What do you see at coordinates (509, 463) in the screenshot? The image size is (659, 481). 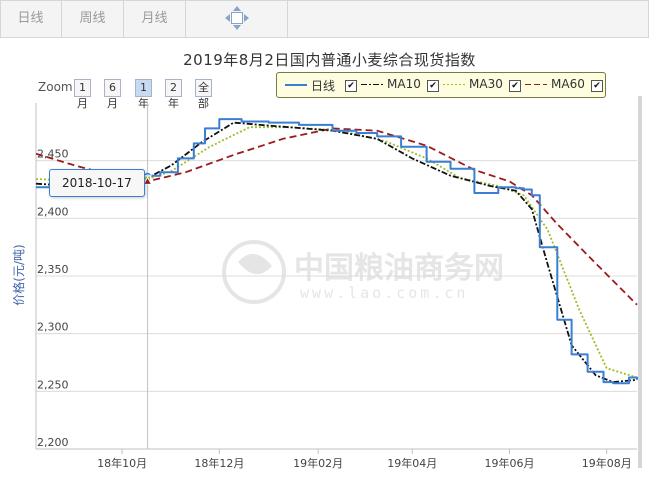 I see `x-tick-label: 19年06月` at bounding box center [509, 463].